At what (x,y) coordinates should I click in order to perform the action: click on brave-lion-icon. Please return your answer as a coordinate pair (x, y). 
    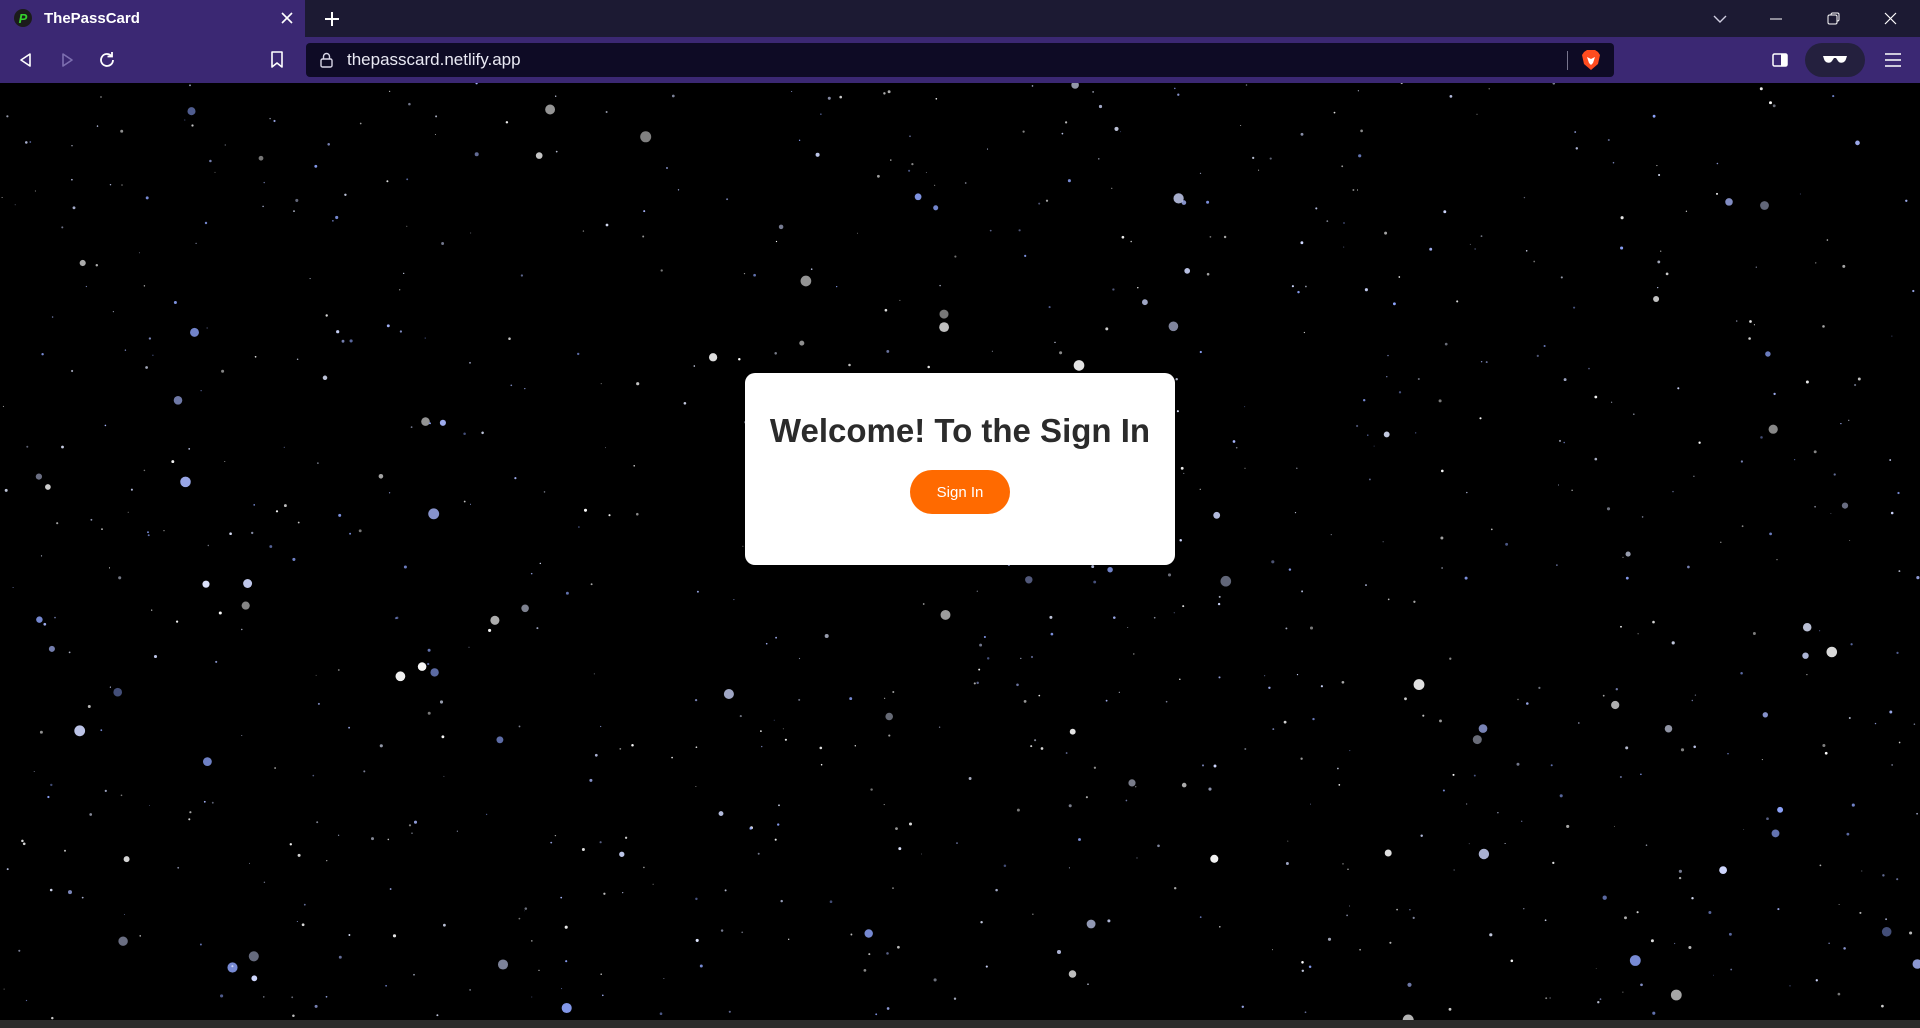
    Looking at the image, I should click on (1591, 62).